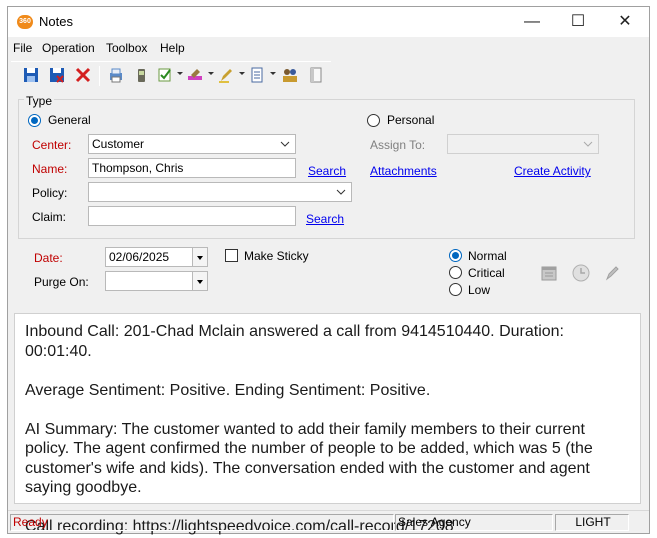 The height and width of the screenshot is (538, 657). I want to click on personal-label: Personal, so click(411, 120).